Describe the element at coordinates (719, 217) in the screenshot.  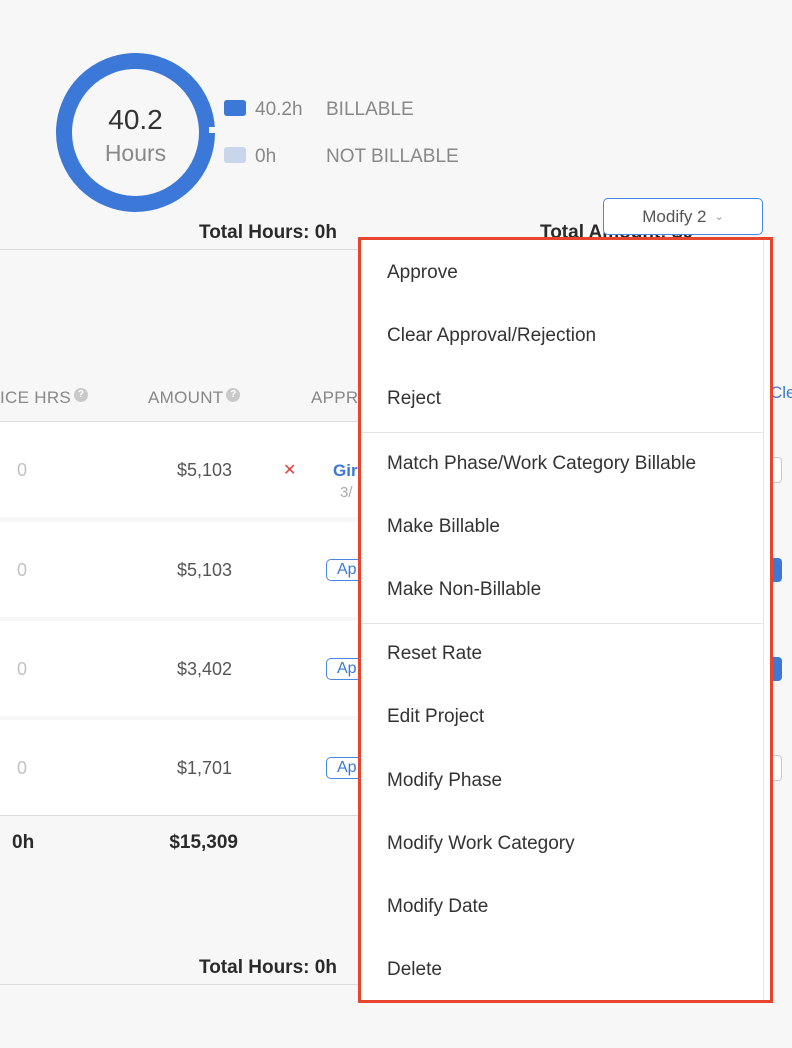
I see `chevron-down-icon: ⌄` at that location.